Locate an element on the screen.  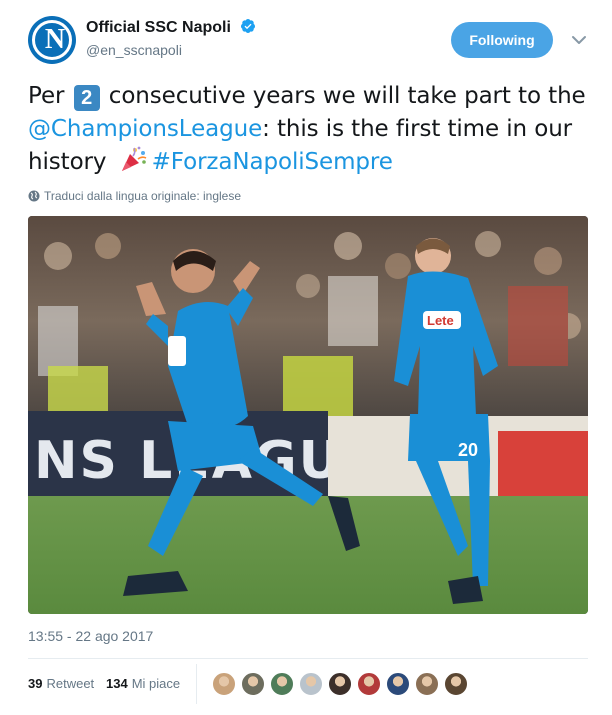
retweet-label: Retweet is located at coordinates (70, 683).